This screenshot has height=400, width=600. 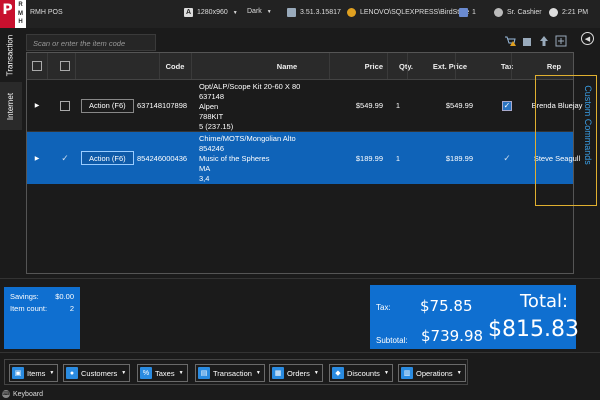 I want to click on register-icon, so click(x=463, y=12).